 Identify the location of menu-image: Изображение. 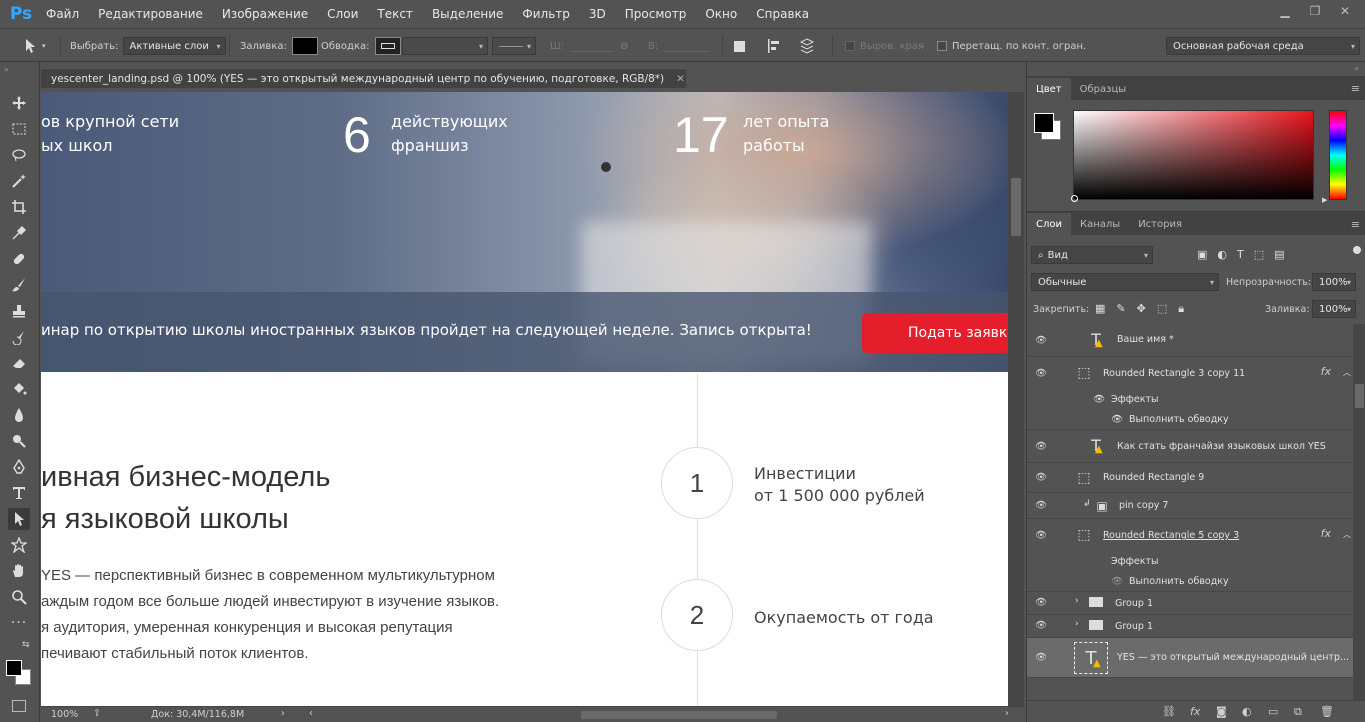
(265, 14).